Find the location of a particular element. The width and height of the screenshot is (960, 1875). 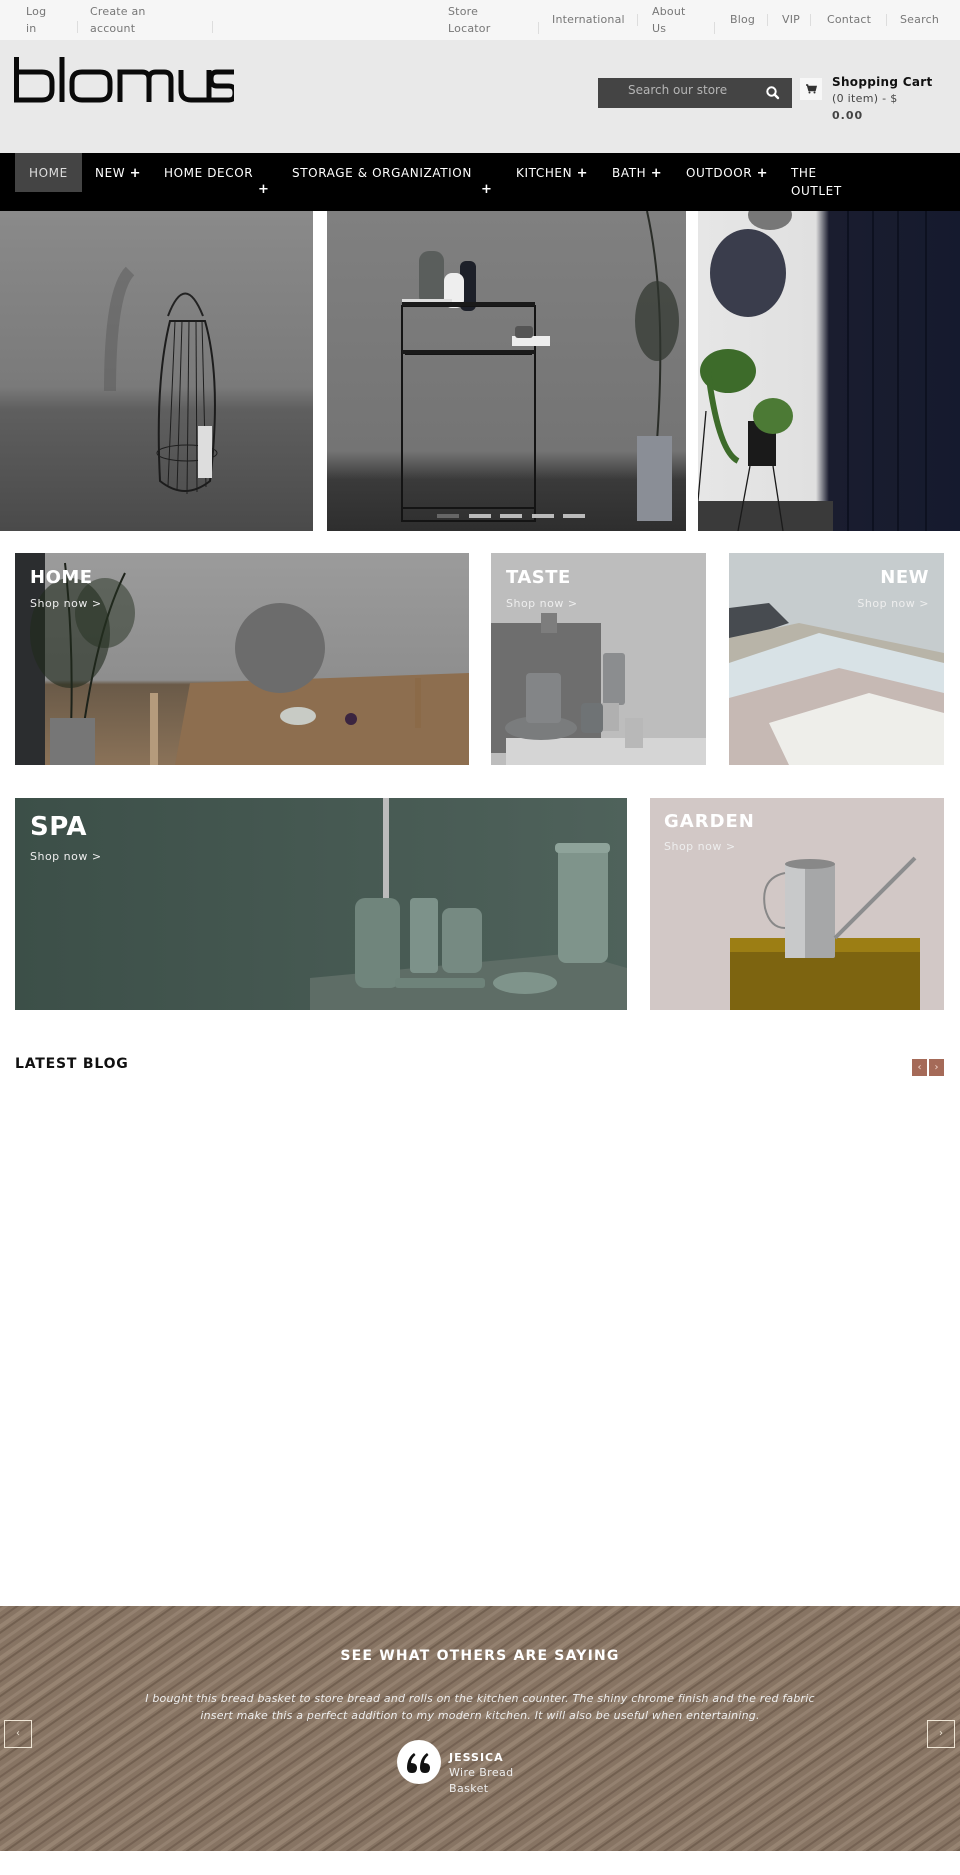

cart-button is located at coordinates (811, 89).